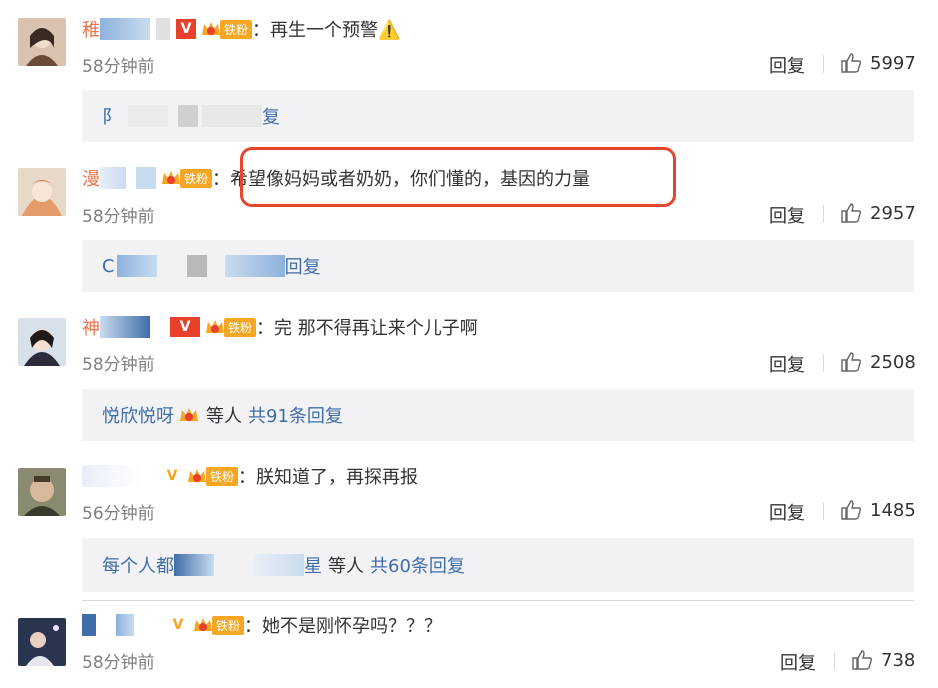  I want to click on like-button: 1485, so click(878, 510).